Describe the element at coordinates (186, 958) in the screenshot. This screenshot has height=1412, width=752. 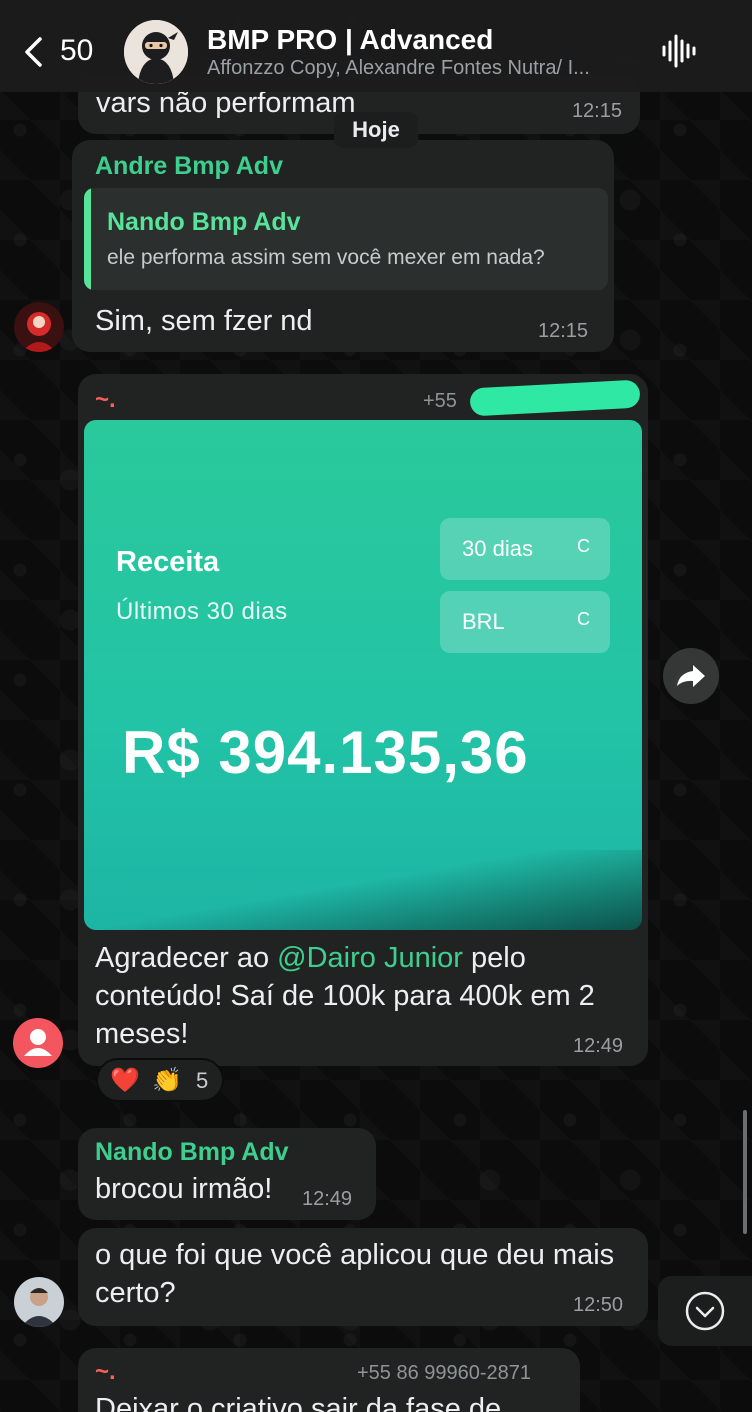
I see `message-text-prefix: Agradecer ao` at that location.